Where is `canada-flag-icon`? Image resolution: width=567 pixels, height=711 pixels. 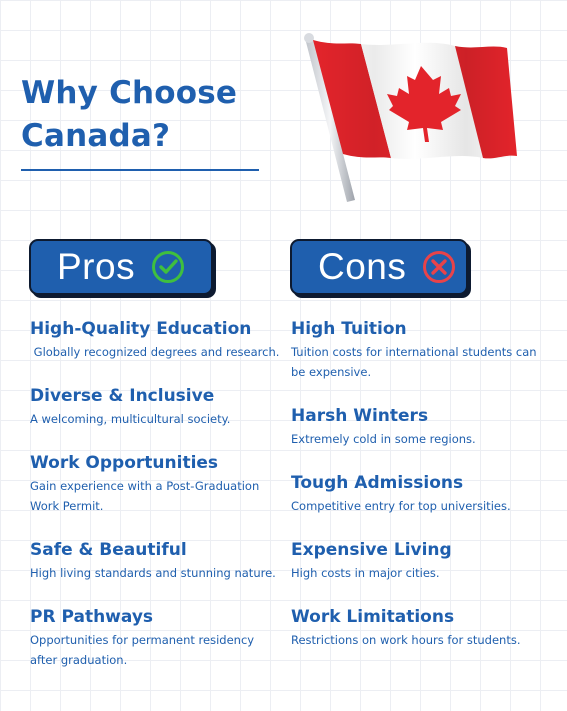
canada-flag-icon is located at coordinates (410, 117).